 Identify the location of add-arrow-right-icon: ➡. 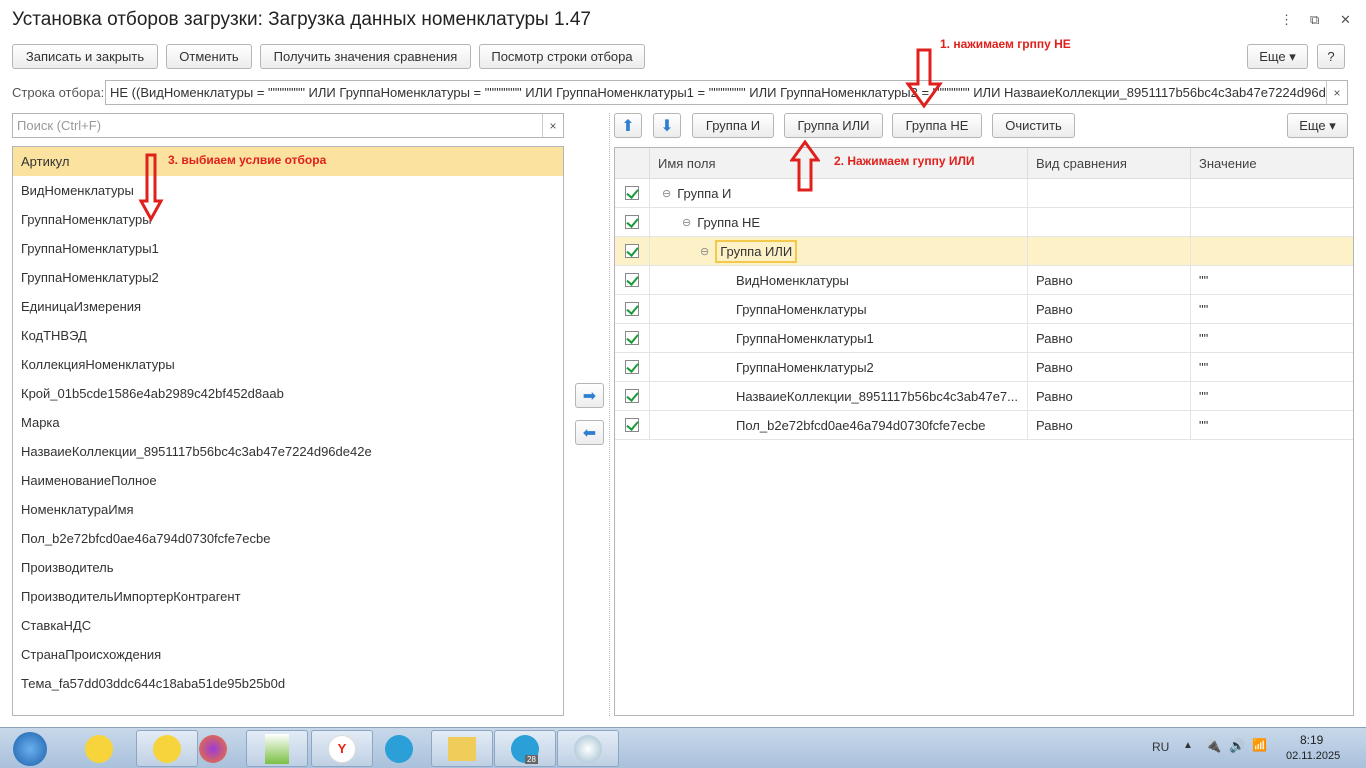
(589, 395).